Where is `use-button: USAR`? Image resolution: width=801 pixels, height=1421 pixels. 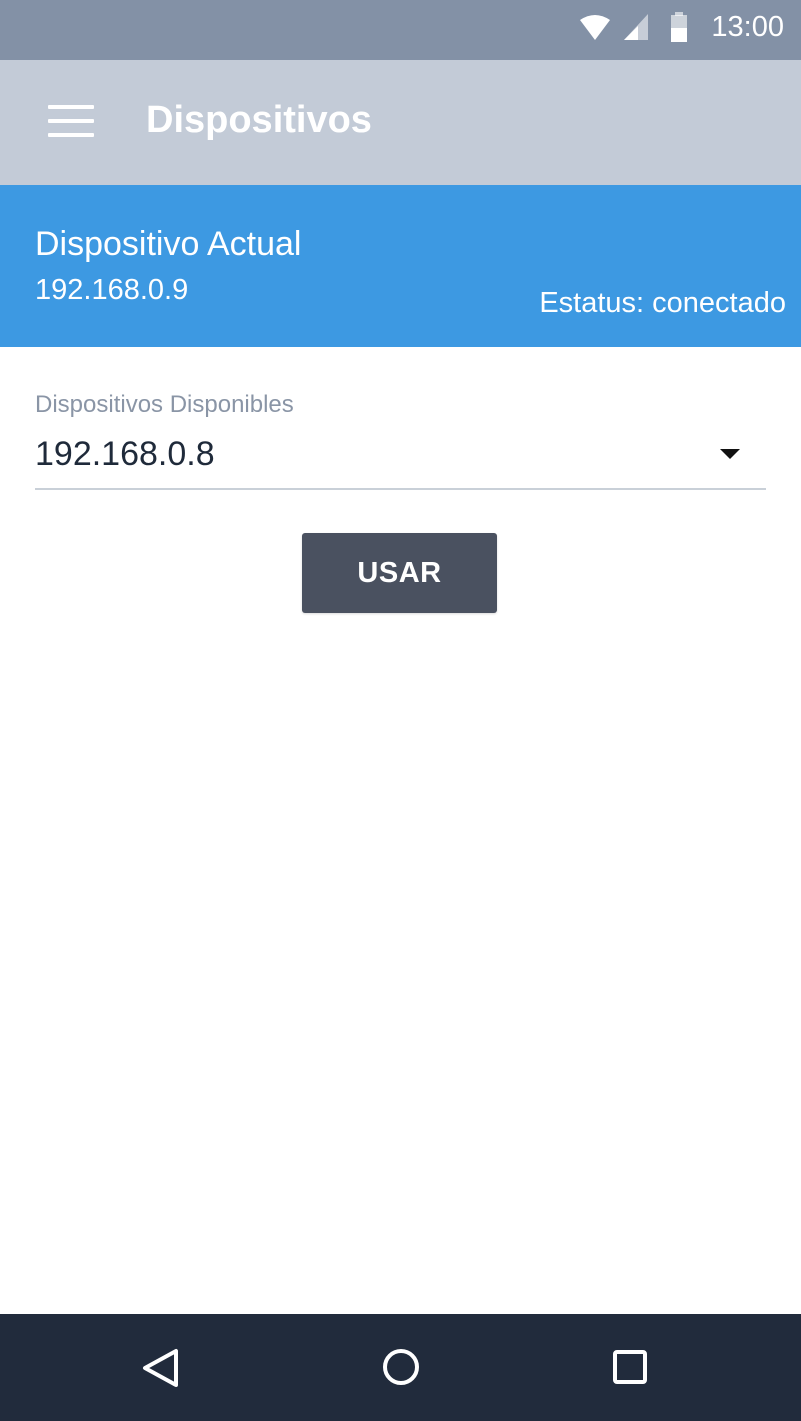 use-button: USAR is located at coordinates (399, 573).